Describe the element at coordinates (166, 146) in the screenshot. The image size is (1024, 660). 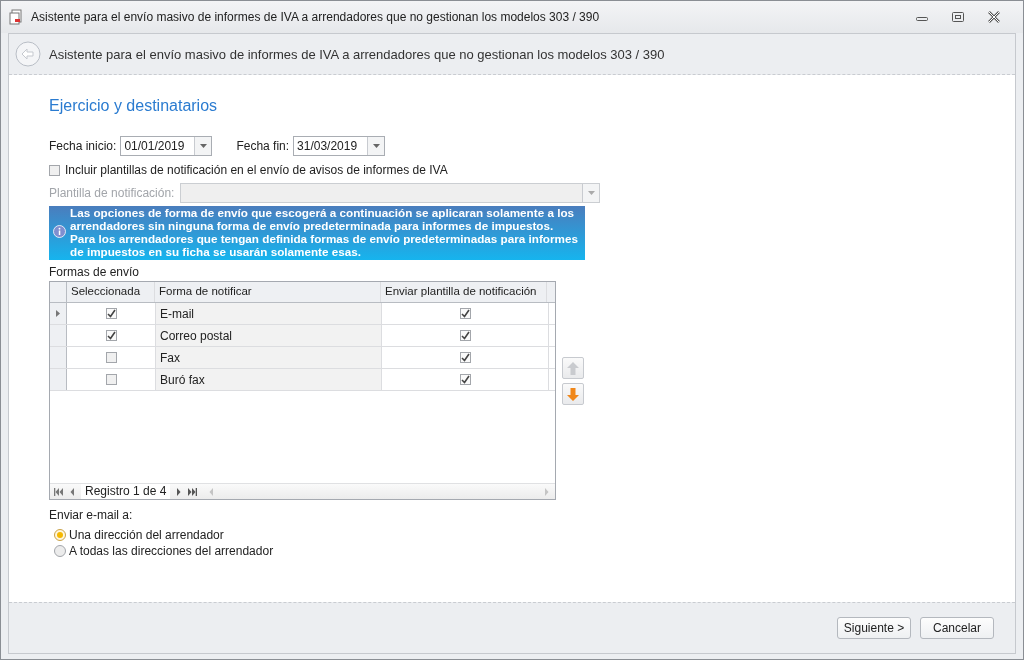
I see `date-field: 01/01/2019` at that location.